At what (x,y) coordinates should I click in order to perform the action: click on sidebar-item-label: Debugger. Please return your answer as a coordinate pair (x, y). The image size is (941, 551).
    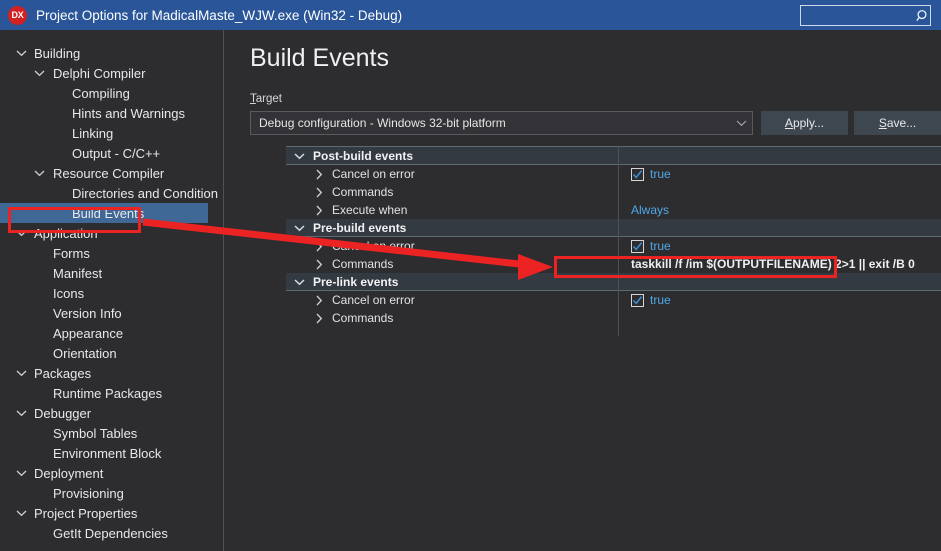
    Looking at the image, I should click on (63, 413).